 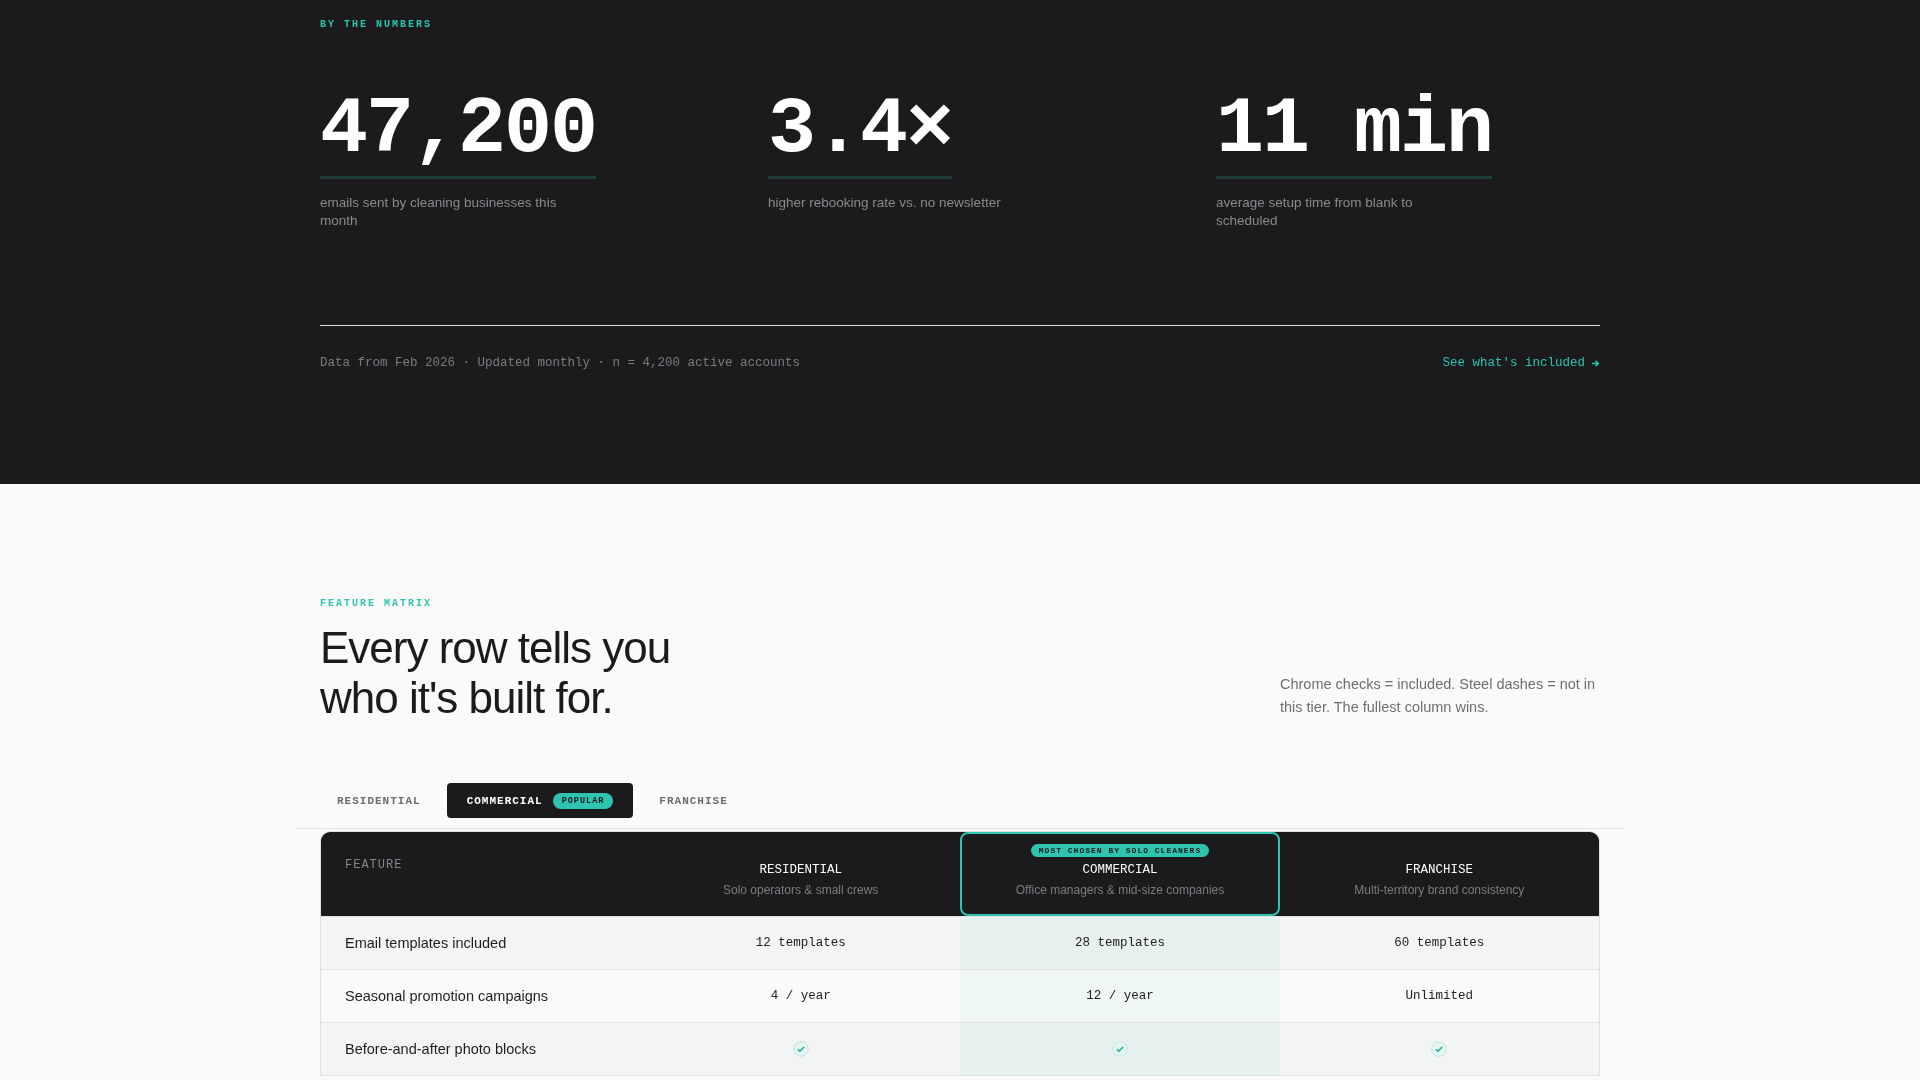 I want to click on stat-value: 3.4×, so click(x=860, y=133).